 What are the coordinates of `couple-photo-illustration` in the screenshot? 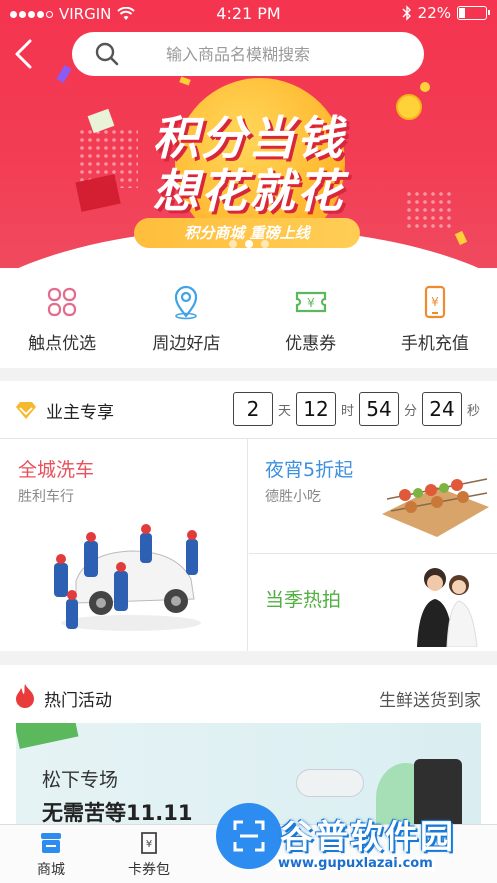 It's located at (447, 607).